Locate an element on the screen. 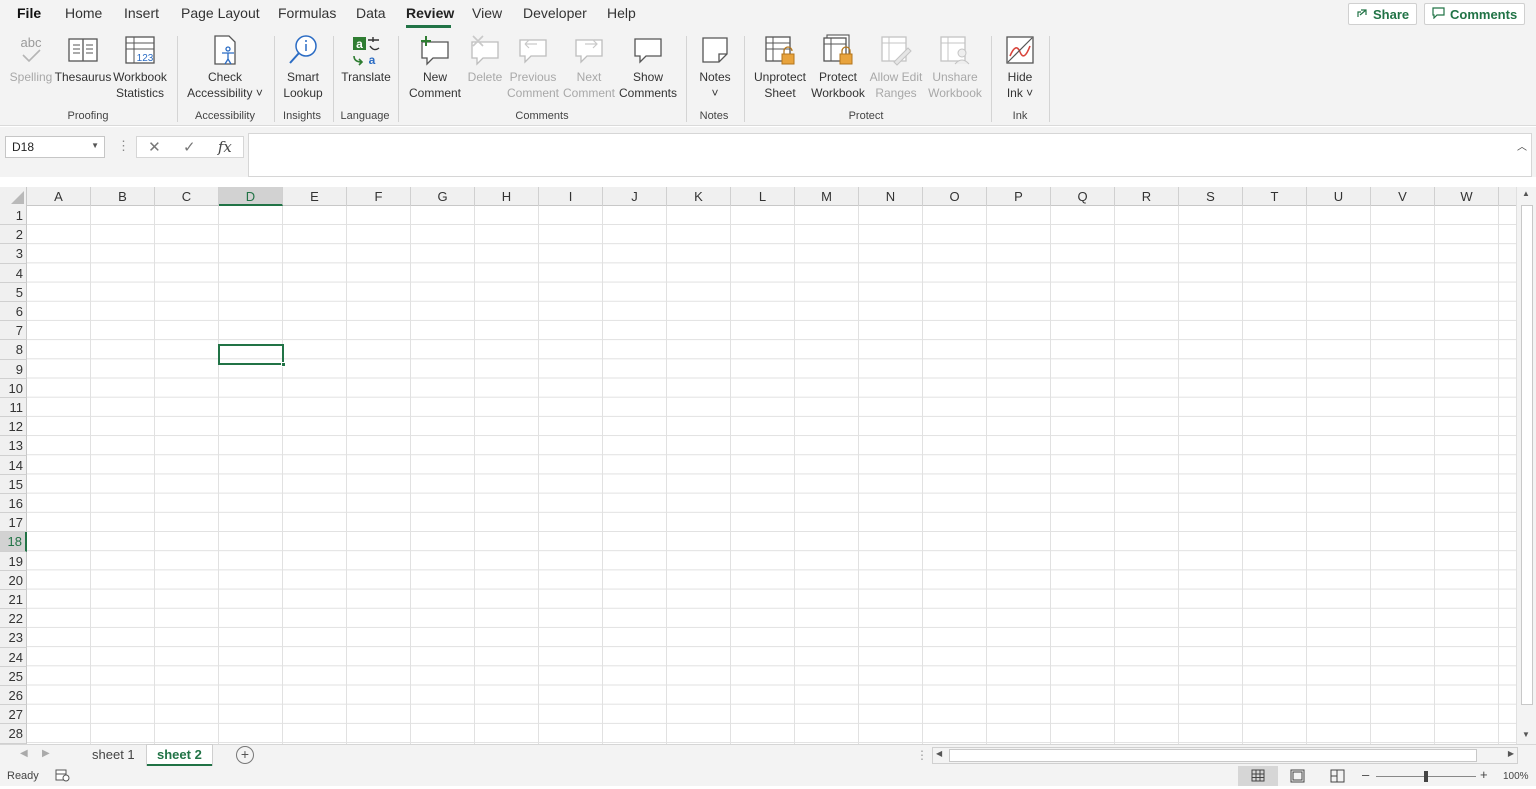  page-break-preview-icon is located at coordinates (1337, 777).